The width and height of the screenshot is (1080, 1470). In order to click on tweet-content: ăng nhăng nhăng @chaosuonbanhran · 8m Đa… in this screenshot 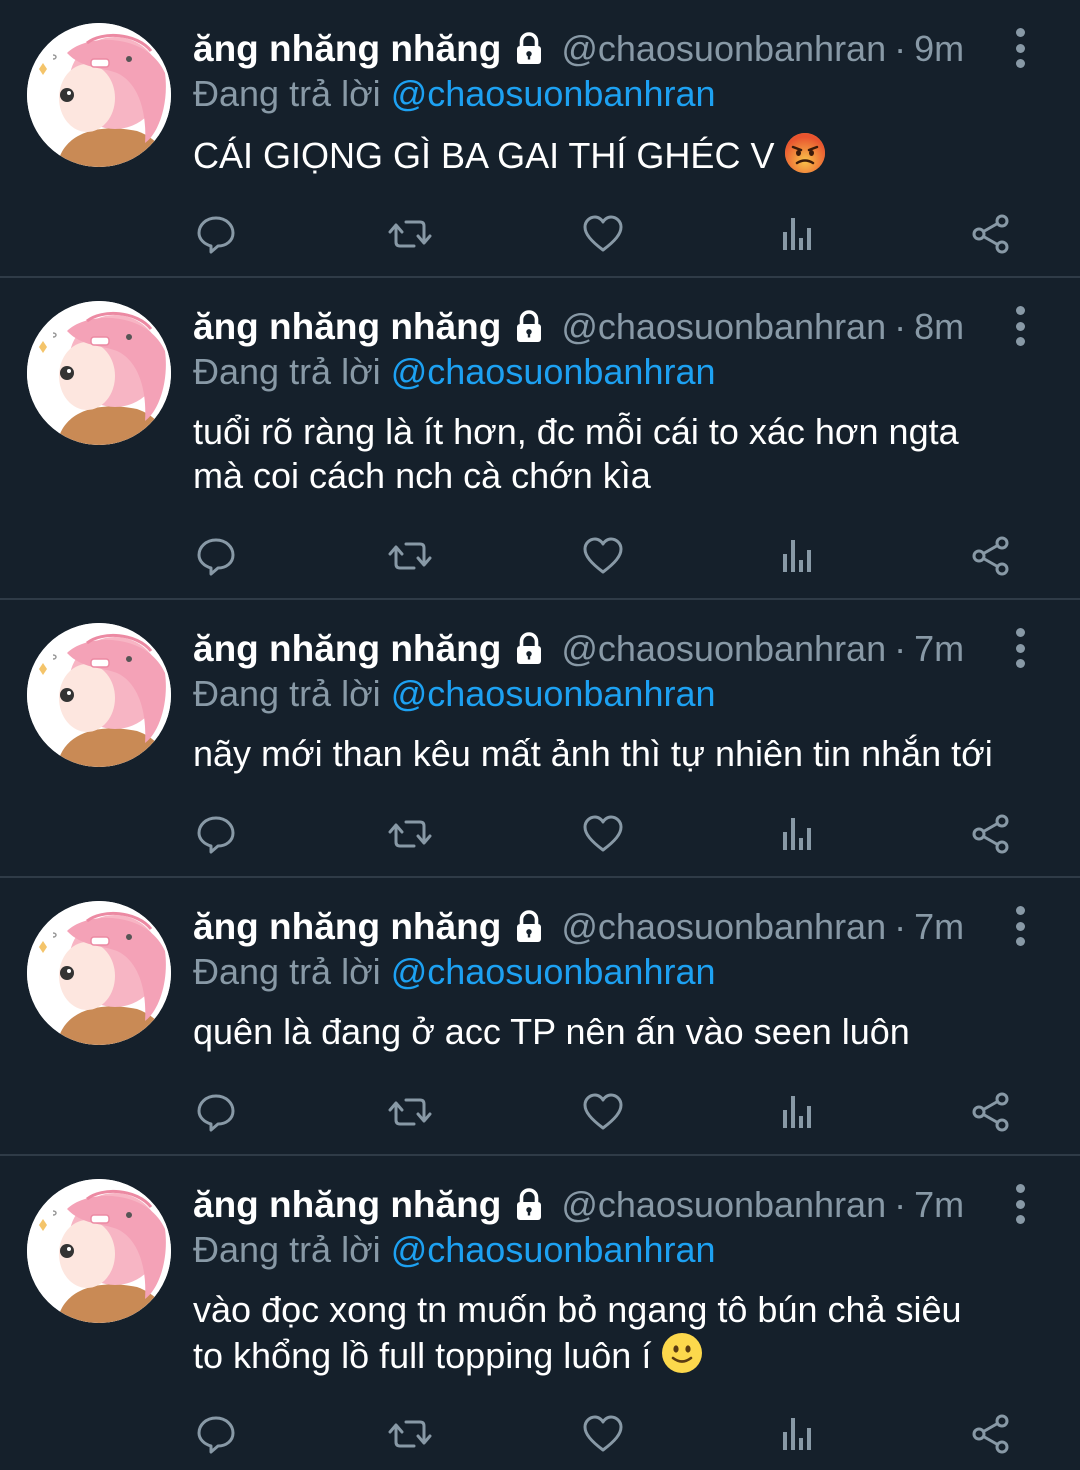, I will do `click(636, 401)`.